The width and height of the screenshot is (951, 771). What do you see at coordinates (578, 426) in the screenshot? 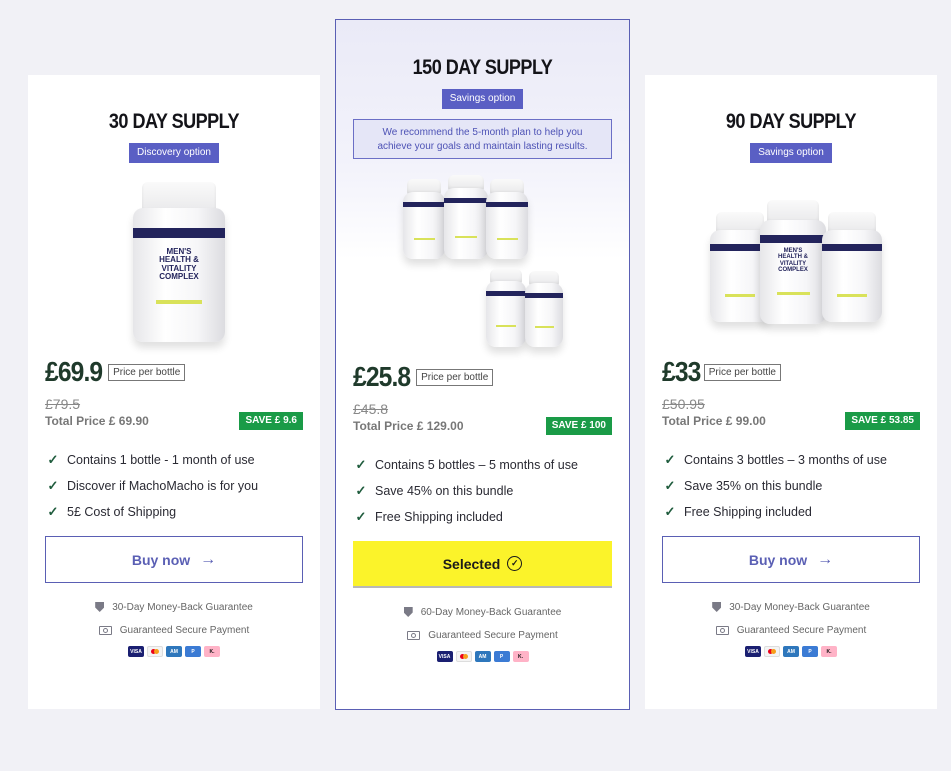
I see `save-badge: SAVE £ 100` at bounding box center [578, 426].